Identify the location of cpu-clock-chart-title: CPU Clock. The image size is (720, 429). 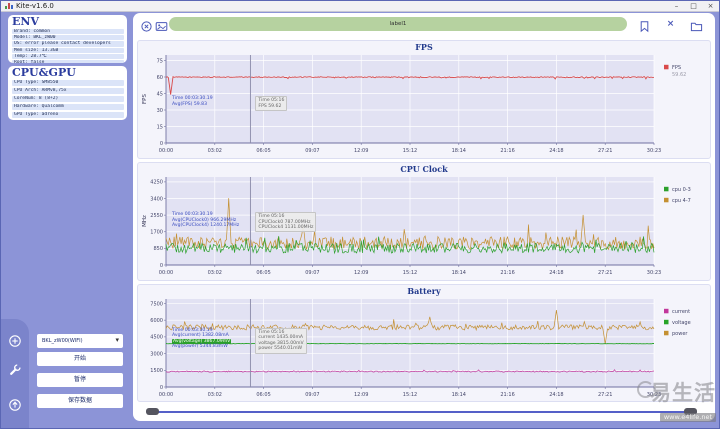
(424, 169).